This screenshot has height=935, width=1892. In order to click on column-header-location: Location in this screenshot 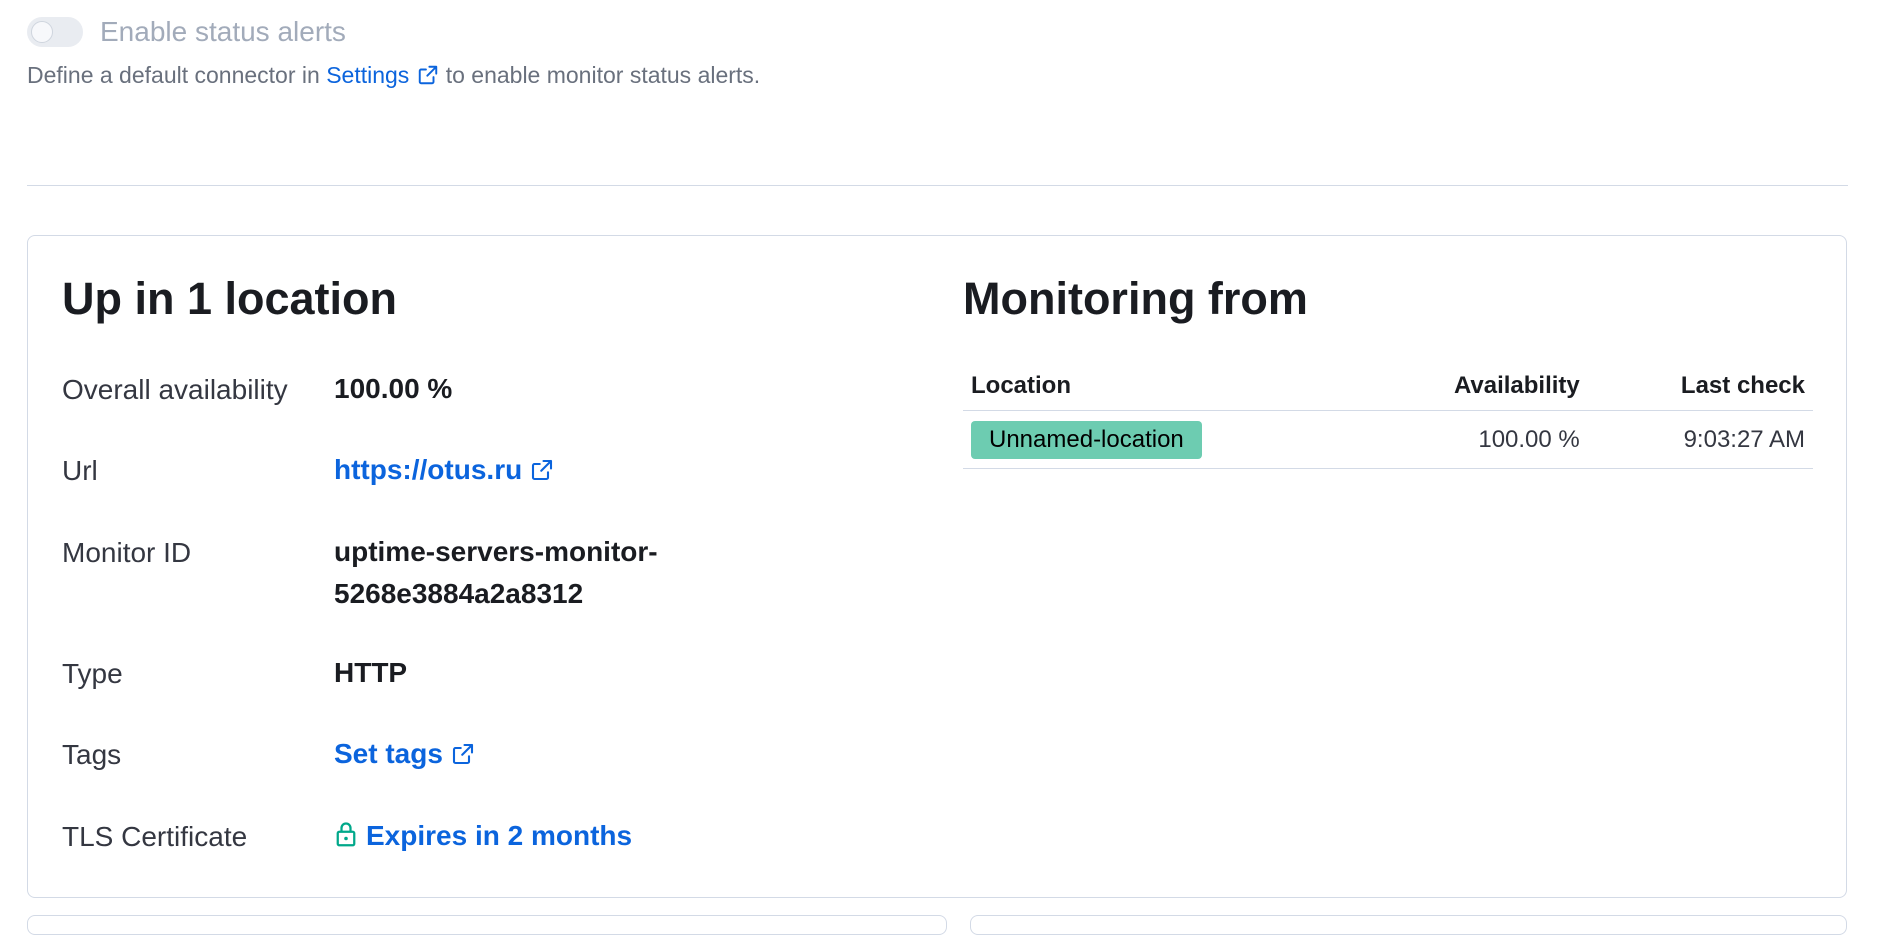, I will do `click(1161, 387)`.